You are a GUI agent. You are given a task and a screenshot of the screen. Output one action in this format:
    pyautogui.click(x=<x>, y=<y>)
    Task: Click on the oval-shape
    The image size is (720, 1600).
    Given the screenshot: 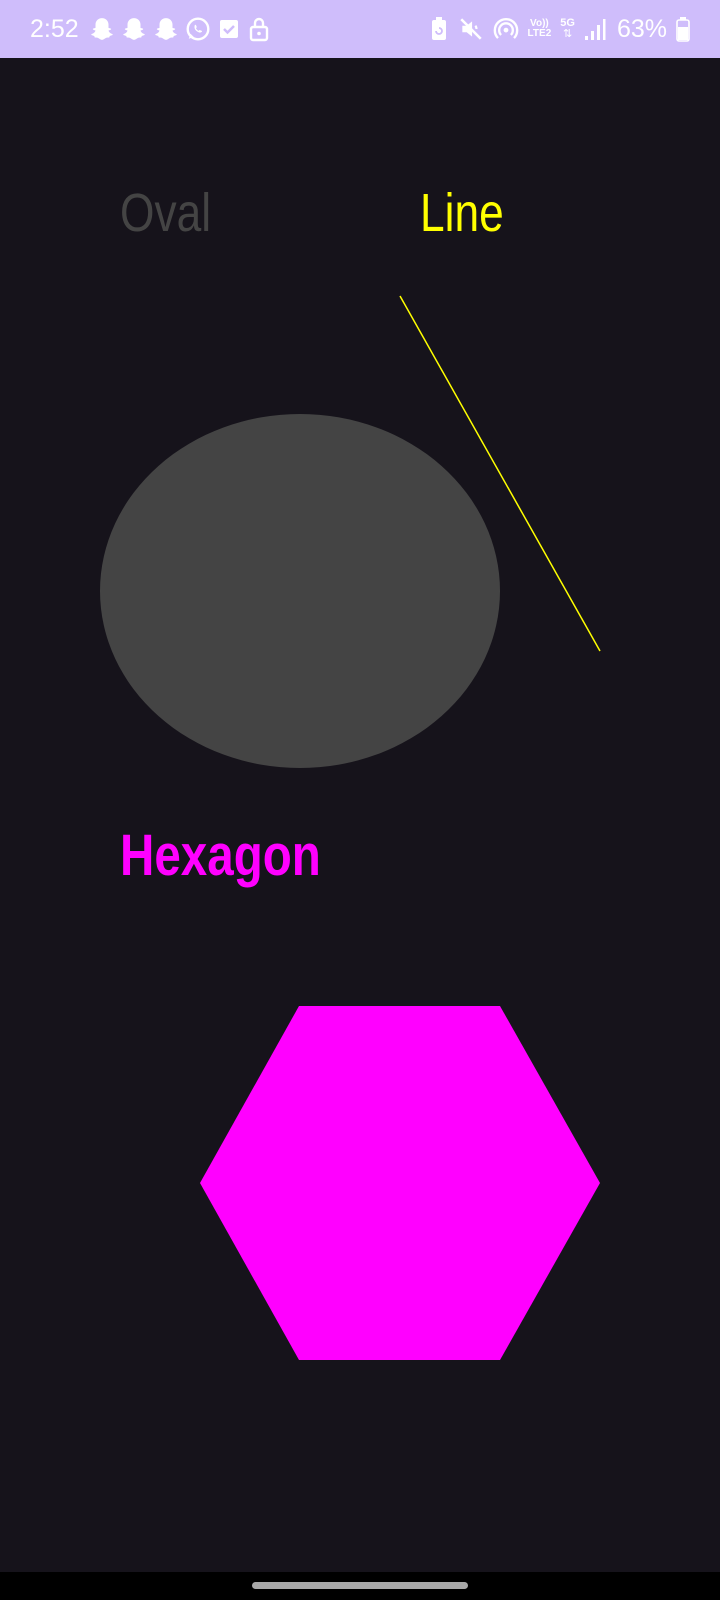 What is the action you would take?
    pyautogui.click(x=300, y=591)
    